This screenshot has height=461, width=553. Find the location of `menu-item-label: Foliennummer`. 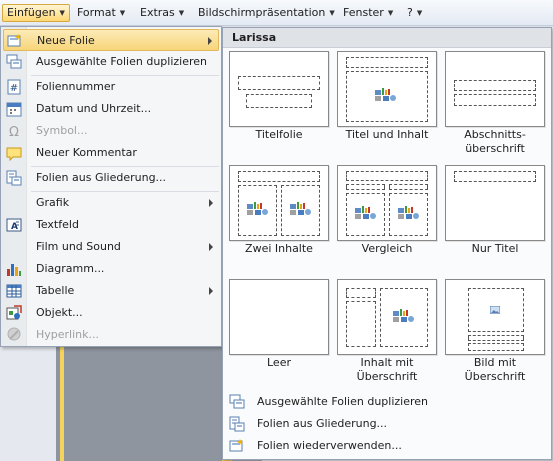

menu-item-label: Foliennummer is located at coordinates (76, 86).